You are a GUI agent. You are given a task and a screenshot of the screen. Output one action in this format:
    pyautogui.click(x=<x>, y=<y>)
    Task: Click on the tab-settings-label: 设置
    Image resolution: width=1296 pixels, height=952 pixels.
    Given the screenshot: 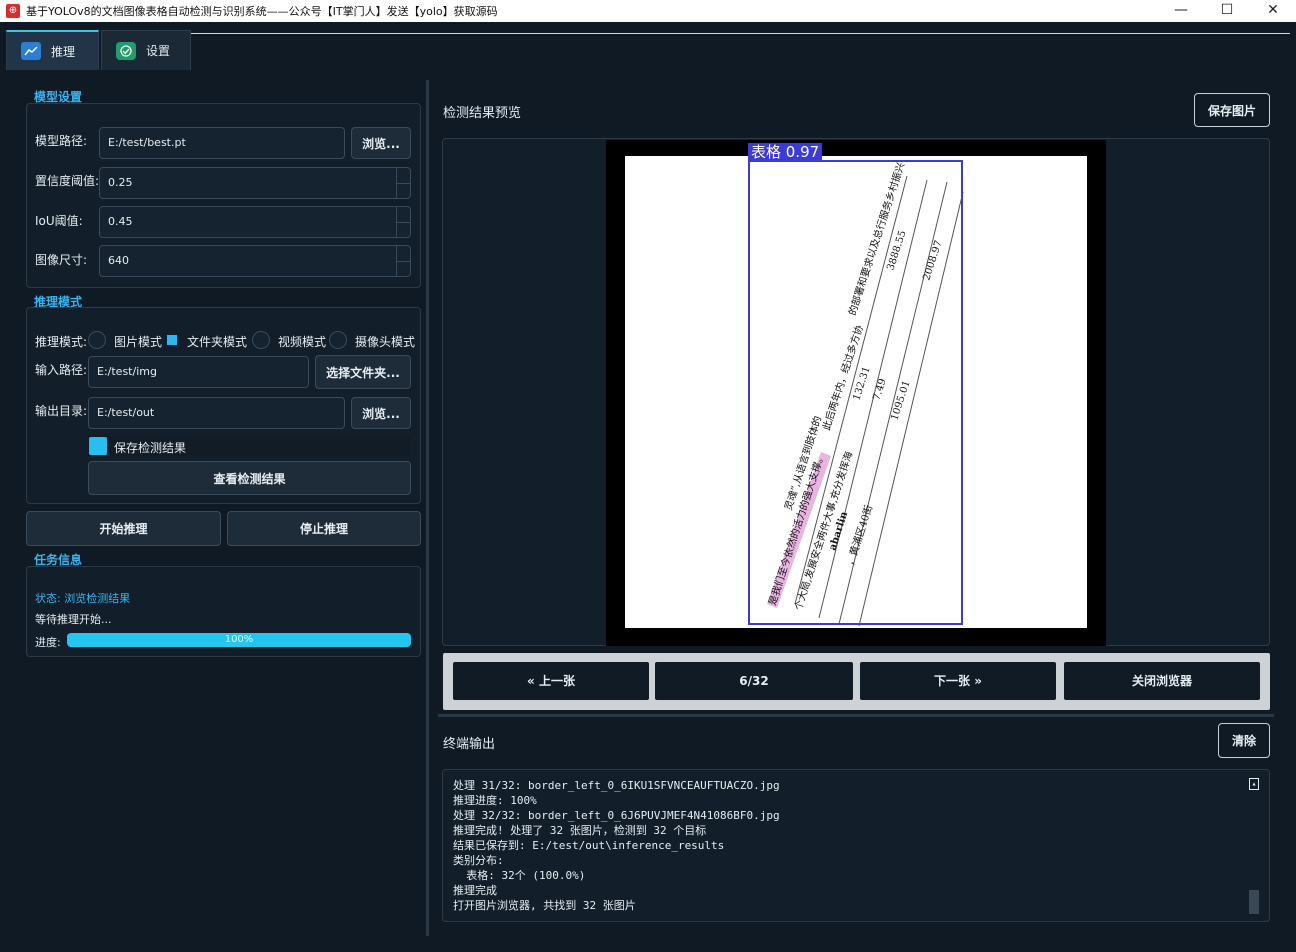 What is the action you would take?
    pyautogui.click(x=158, y=51)
    